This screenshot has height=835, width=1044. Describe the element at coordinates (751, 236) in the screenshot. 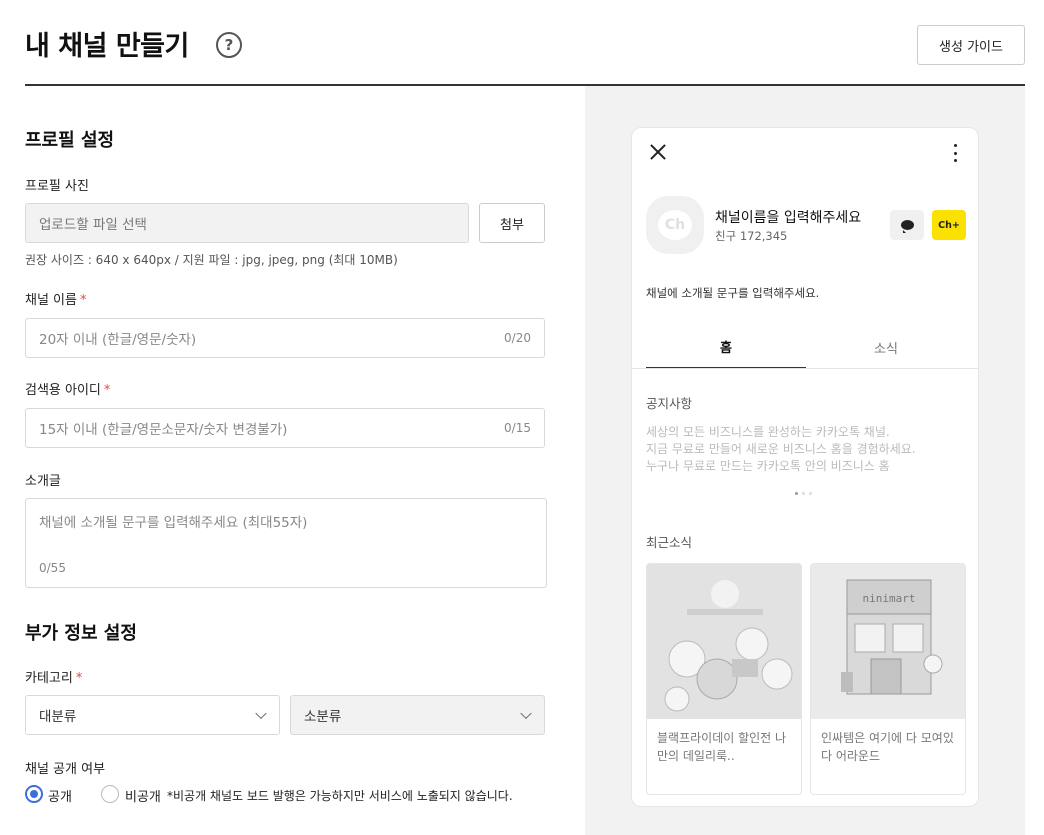

I see `friends-count: 친구 172,345` at that location.